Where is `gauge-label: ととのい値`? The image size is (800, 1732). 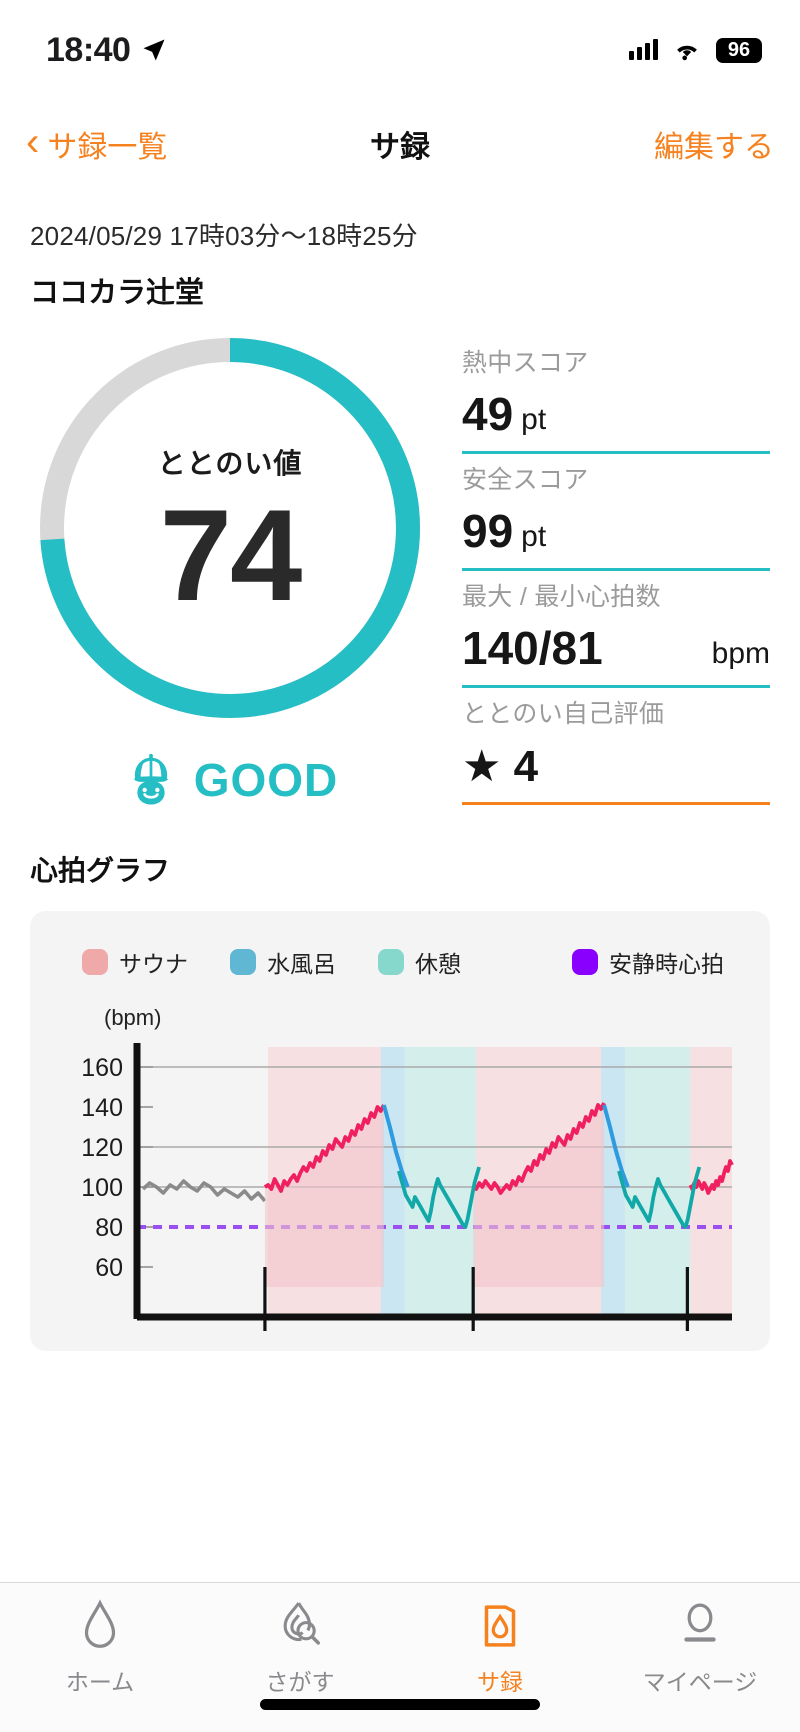
gauge-label: ととのい値 is located at coordinates (230, 463).